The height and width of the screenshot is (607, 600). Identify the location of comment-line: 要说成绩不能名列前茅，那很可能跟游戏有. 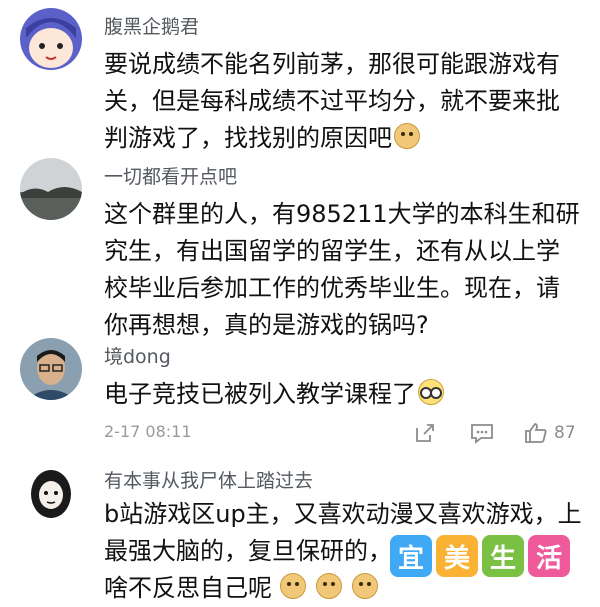
(332, 64).